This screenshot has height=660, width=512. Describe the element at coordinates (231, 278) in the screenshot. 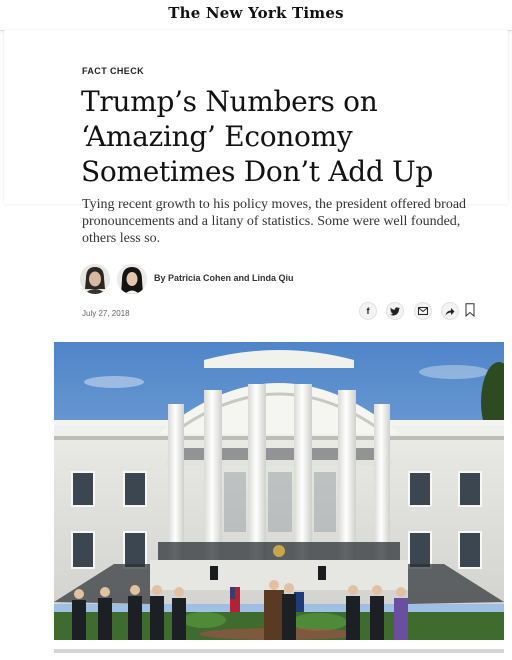

I see `byline-authors: Patricia Cohen and Linda Qiu` at that location.